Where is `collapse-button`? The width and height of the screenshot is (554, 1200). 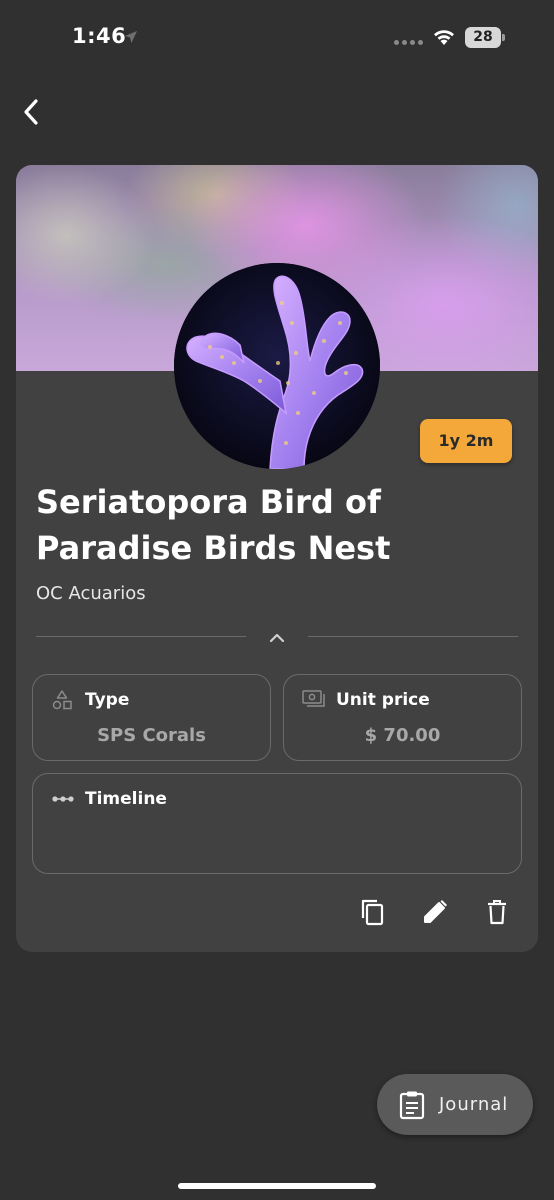 collapse-button is located at coordinates (277, 637).